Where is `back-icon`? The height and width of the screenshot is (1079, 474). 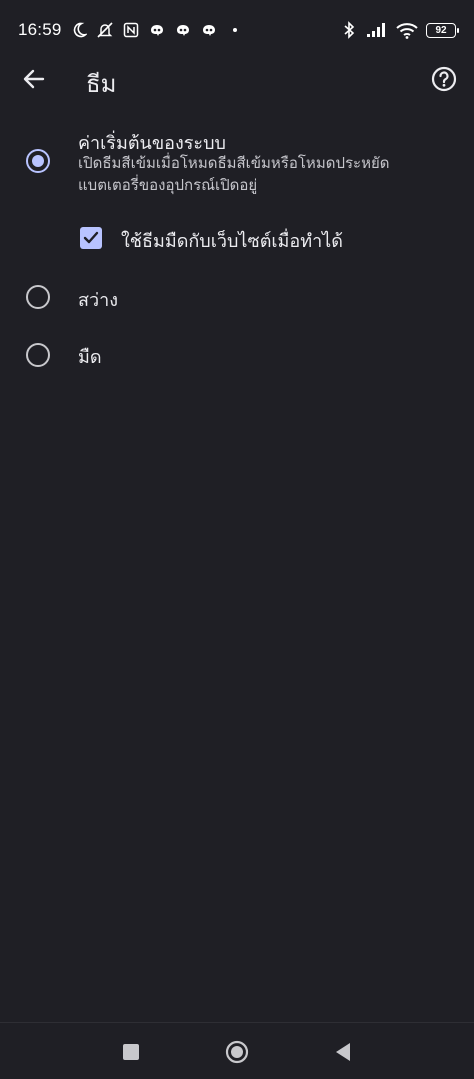 back-icon is located at coordinates (343, 1052).